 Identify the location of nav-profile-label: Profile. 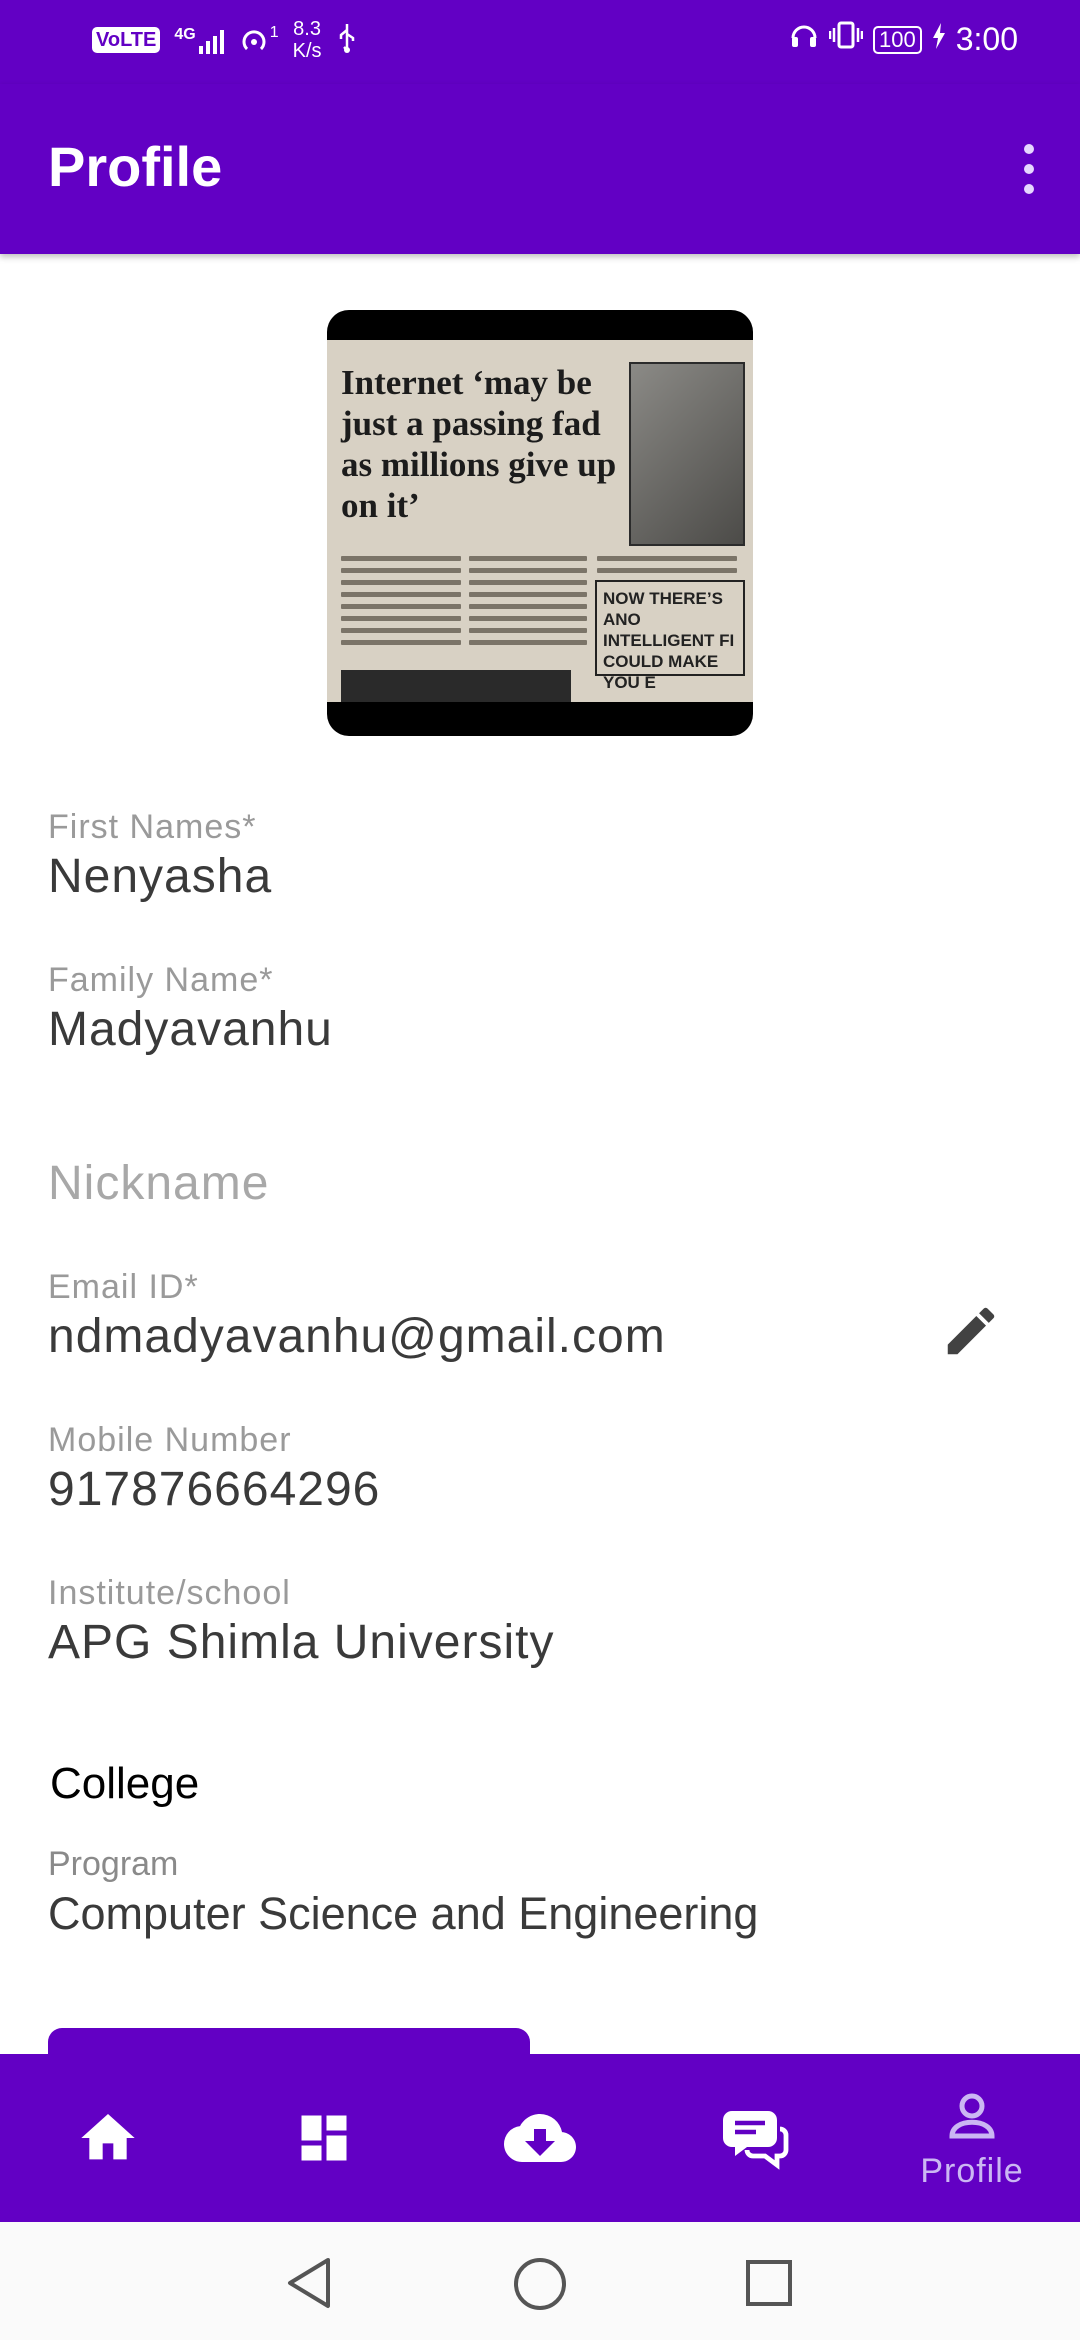
(972, 2170).